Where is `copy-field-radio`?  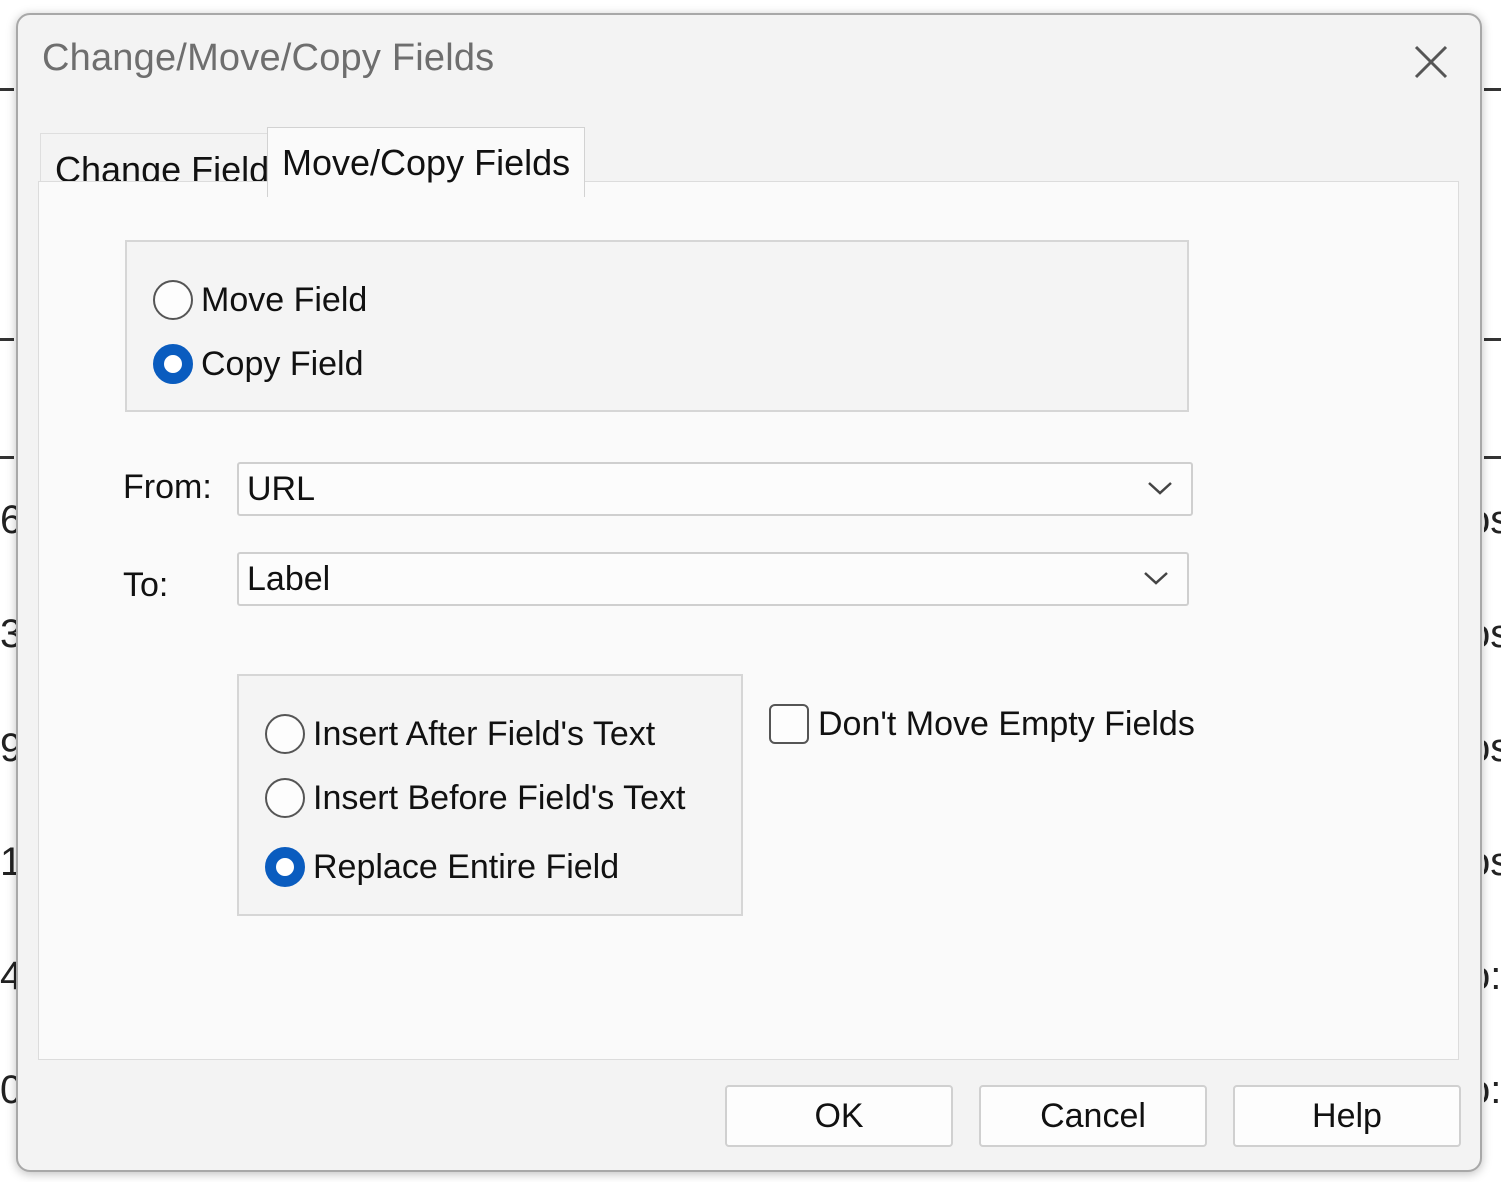
copy-field-radio is located at coordinates (173, 364).